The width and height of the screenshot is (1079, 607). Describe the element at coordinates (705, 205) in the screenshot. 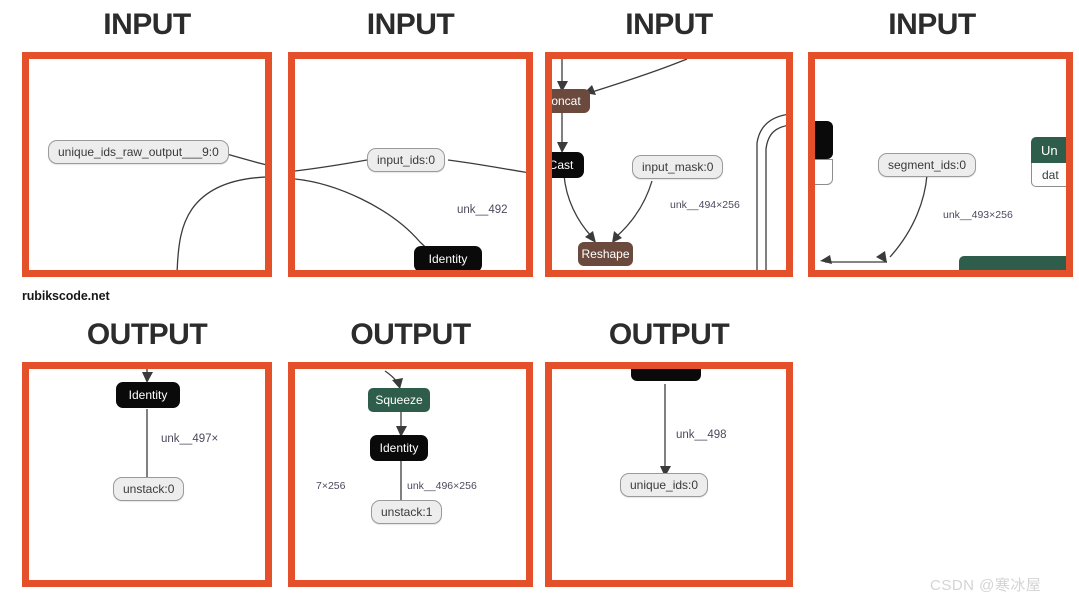

I see `edge-label-unk-494: unk__494×256` at that location.